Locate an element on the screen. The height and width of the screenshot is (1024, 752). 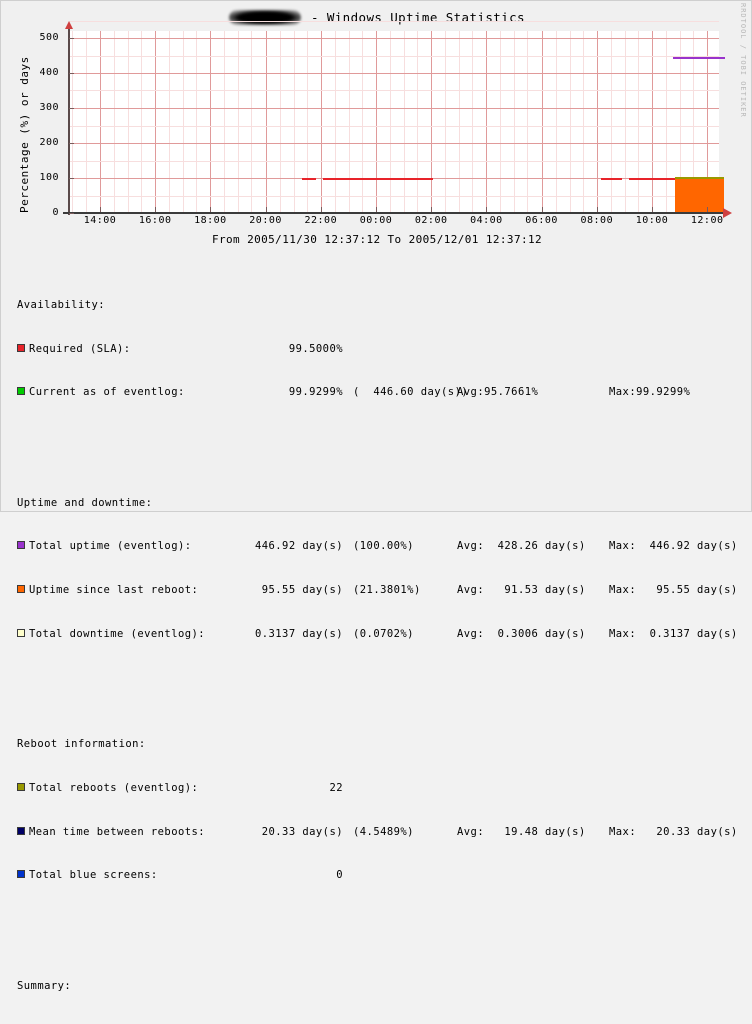
legend-paren-current-eventlog: ( 446.60 day(s)) is located at coordinates (411, 392).